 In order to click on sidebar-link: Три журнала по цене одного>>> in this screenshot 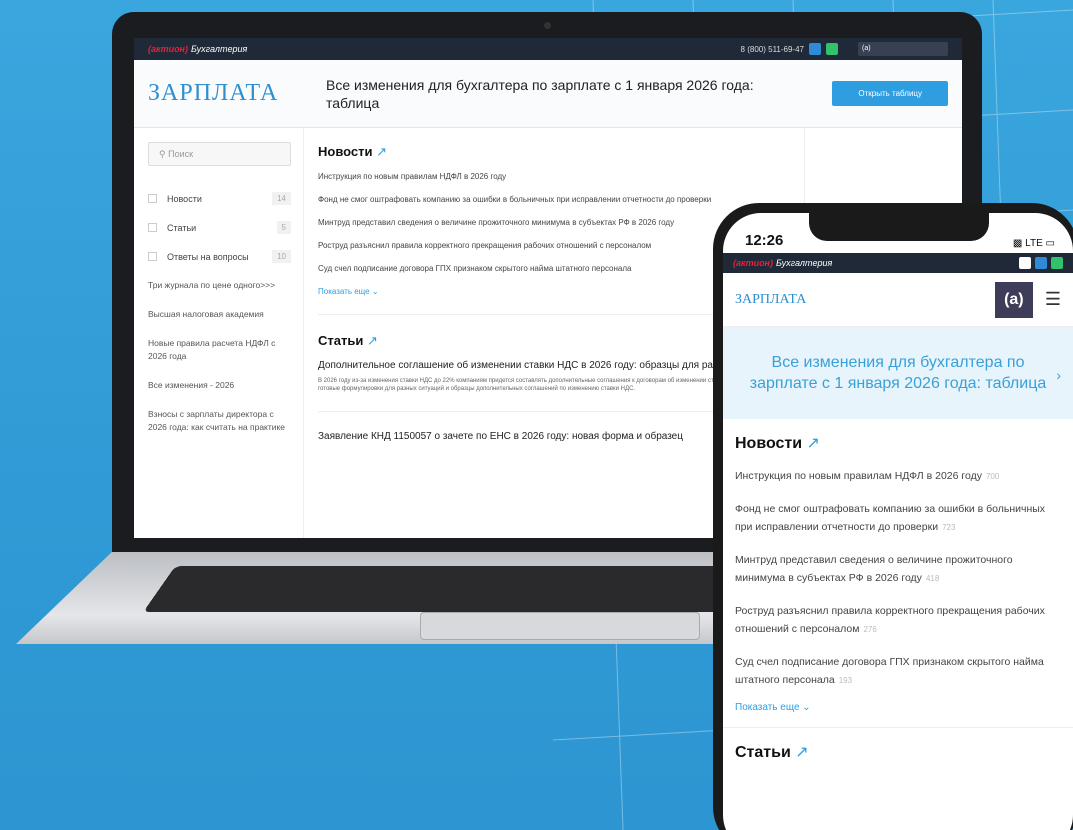, I will do `click(219, 285)`.